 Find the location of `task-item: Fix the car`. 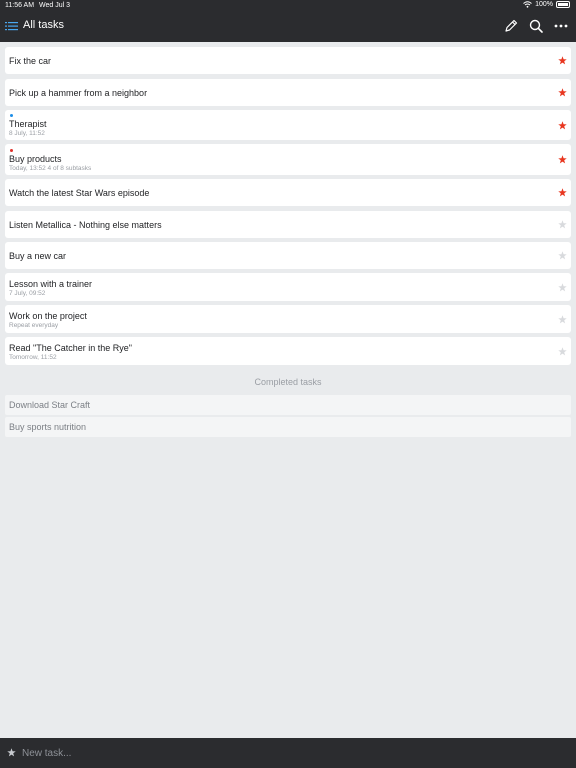

task-item: Fix the car is located at coordinates (288, 60).